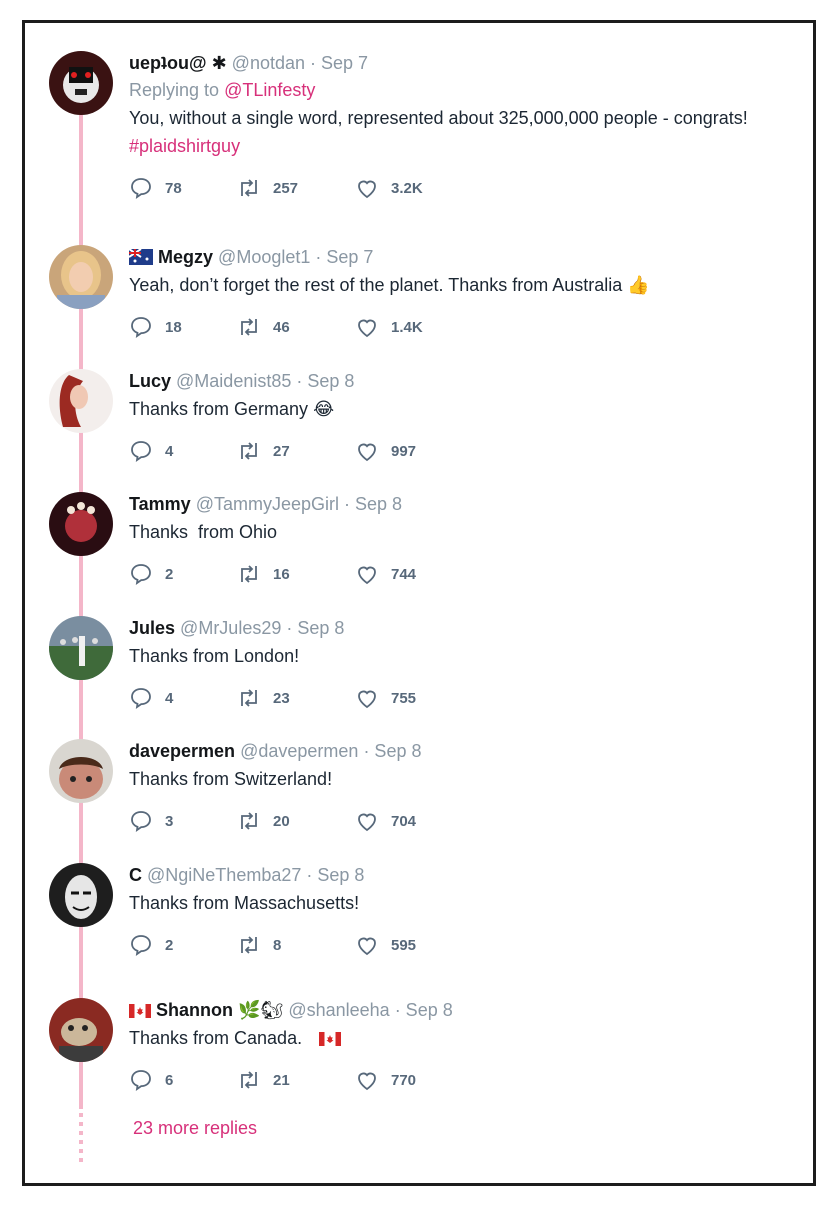 The width and height of the screenshot is (840, 1212). I want to click on display-name: Tammy, so click(160, 504).